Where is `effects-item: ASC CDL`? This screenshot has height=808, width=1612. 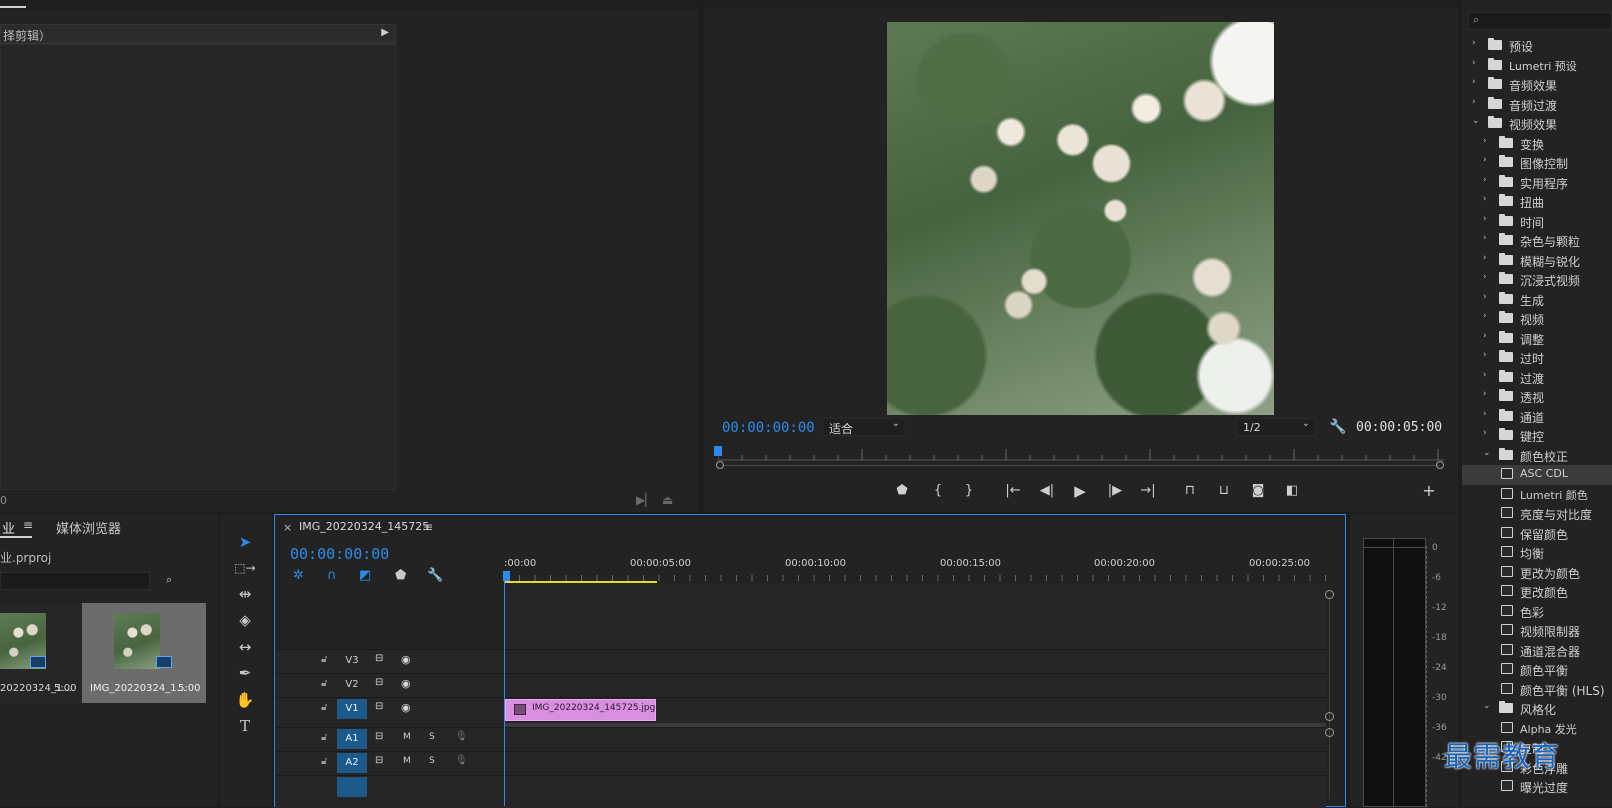 effects-item: ASC CDL is located at coordinates (1537, 475).